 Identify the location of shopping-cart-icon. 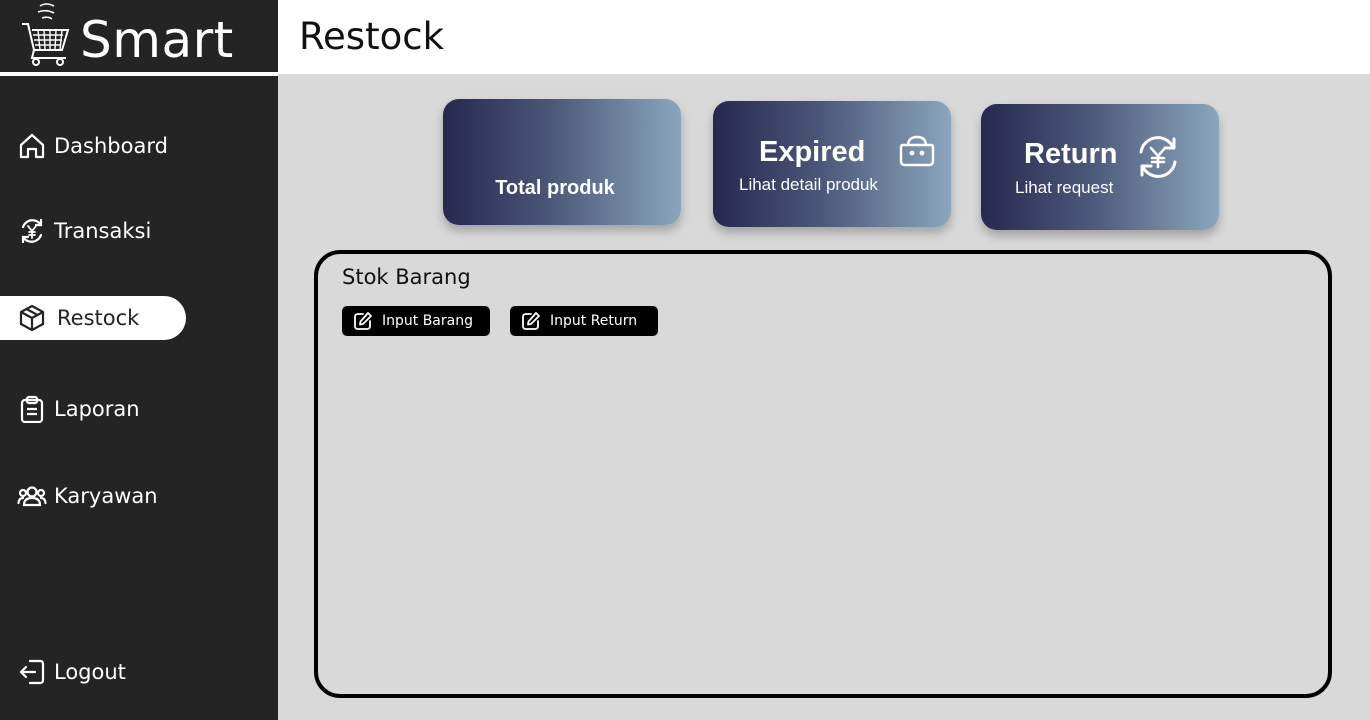
(46, 35).